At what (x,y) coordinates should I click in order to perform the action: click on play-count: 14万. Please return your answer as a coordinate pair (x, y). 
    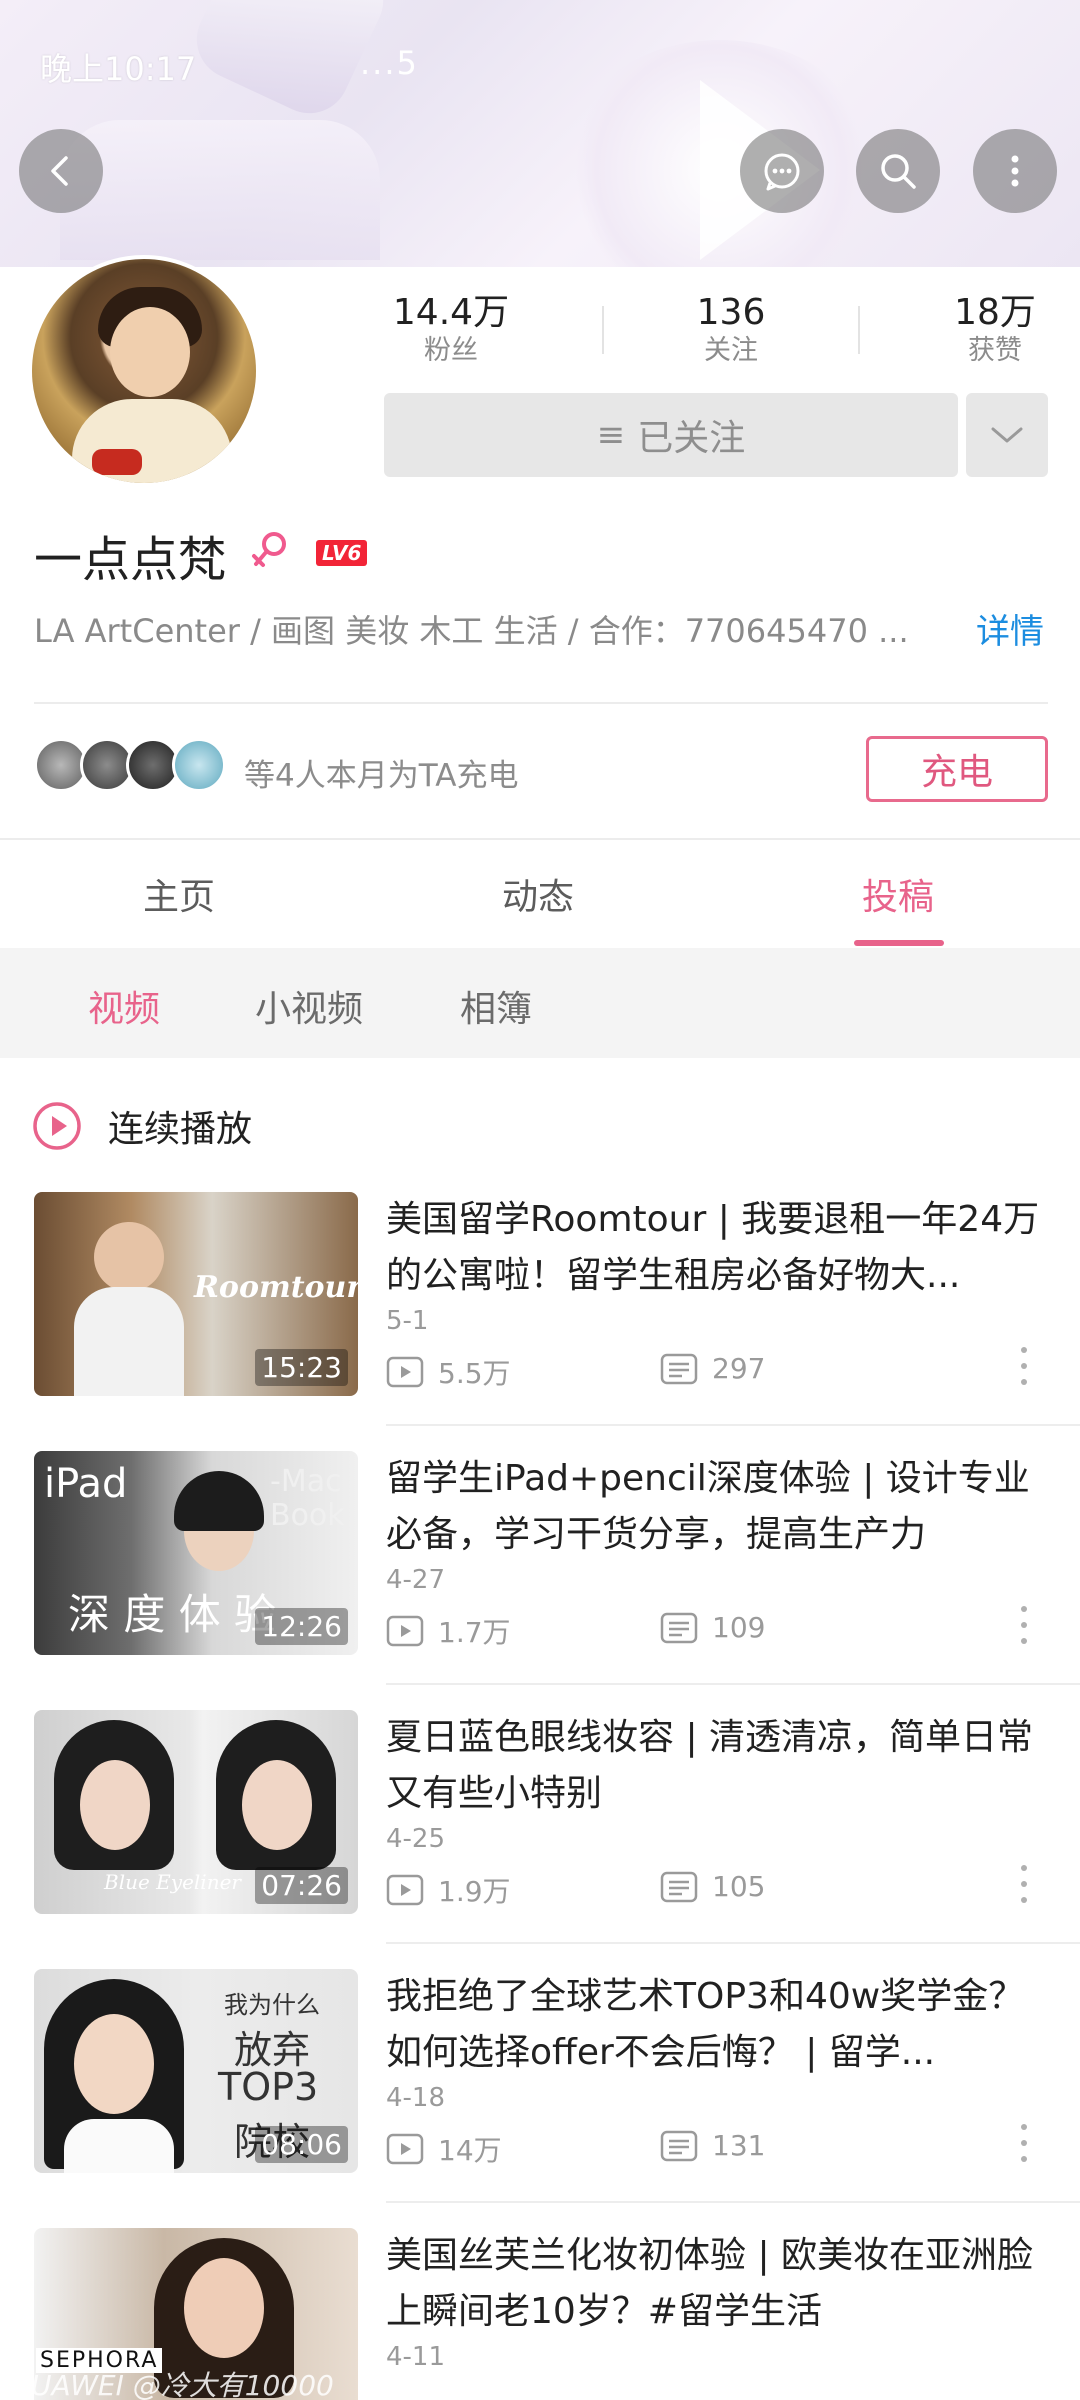
    Looking at the image, I should click on (444, 2149).